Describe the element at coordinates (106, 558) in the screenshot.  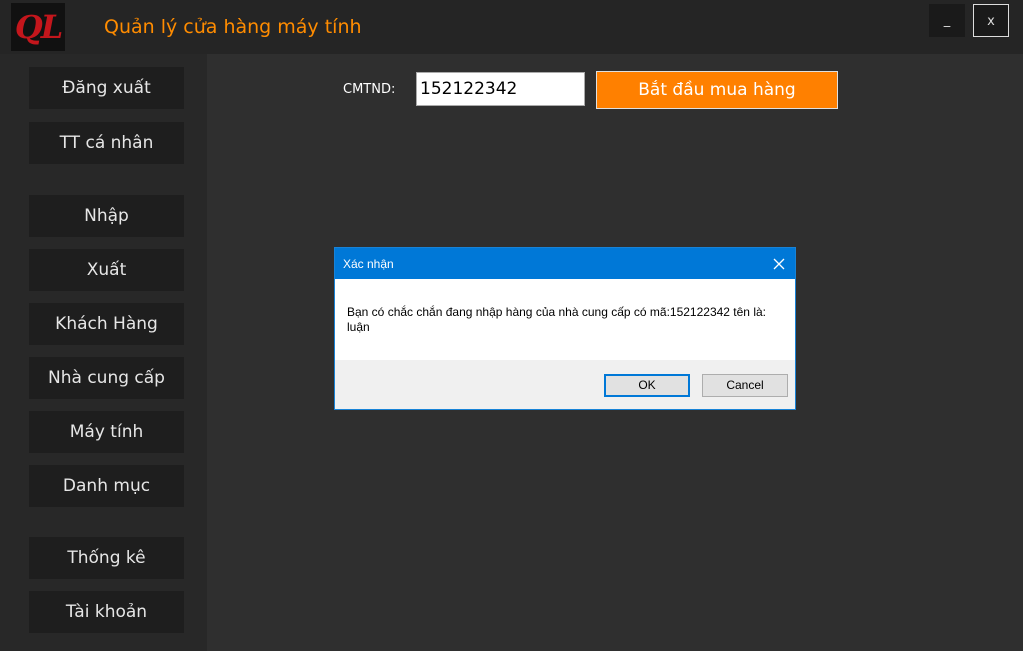
I see `sidebar-item-statistics: Thống kê` at that location.